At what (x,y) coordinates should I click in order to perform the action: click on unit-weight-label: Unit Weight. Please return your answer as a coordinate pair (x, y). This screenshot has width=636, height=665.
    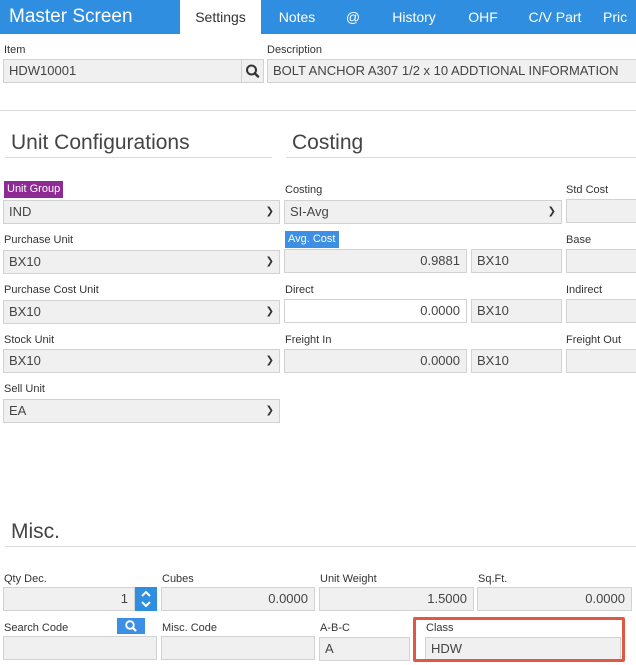
    Looking at the image, I should click on (348, 579).